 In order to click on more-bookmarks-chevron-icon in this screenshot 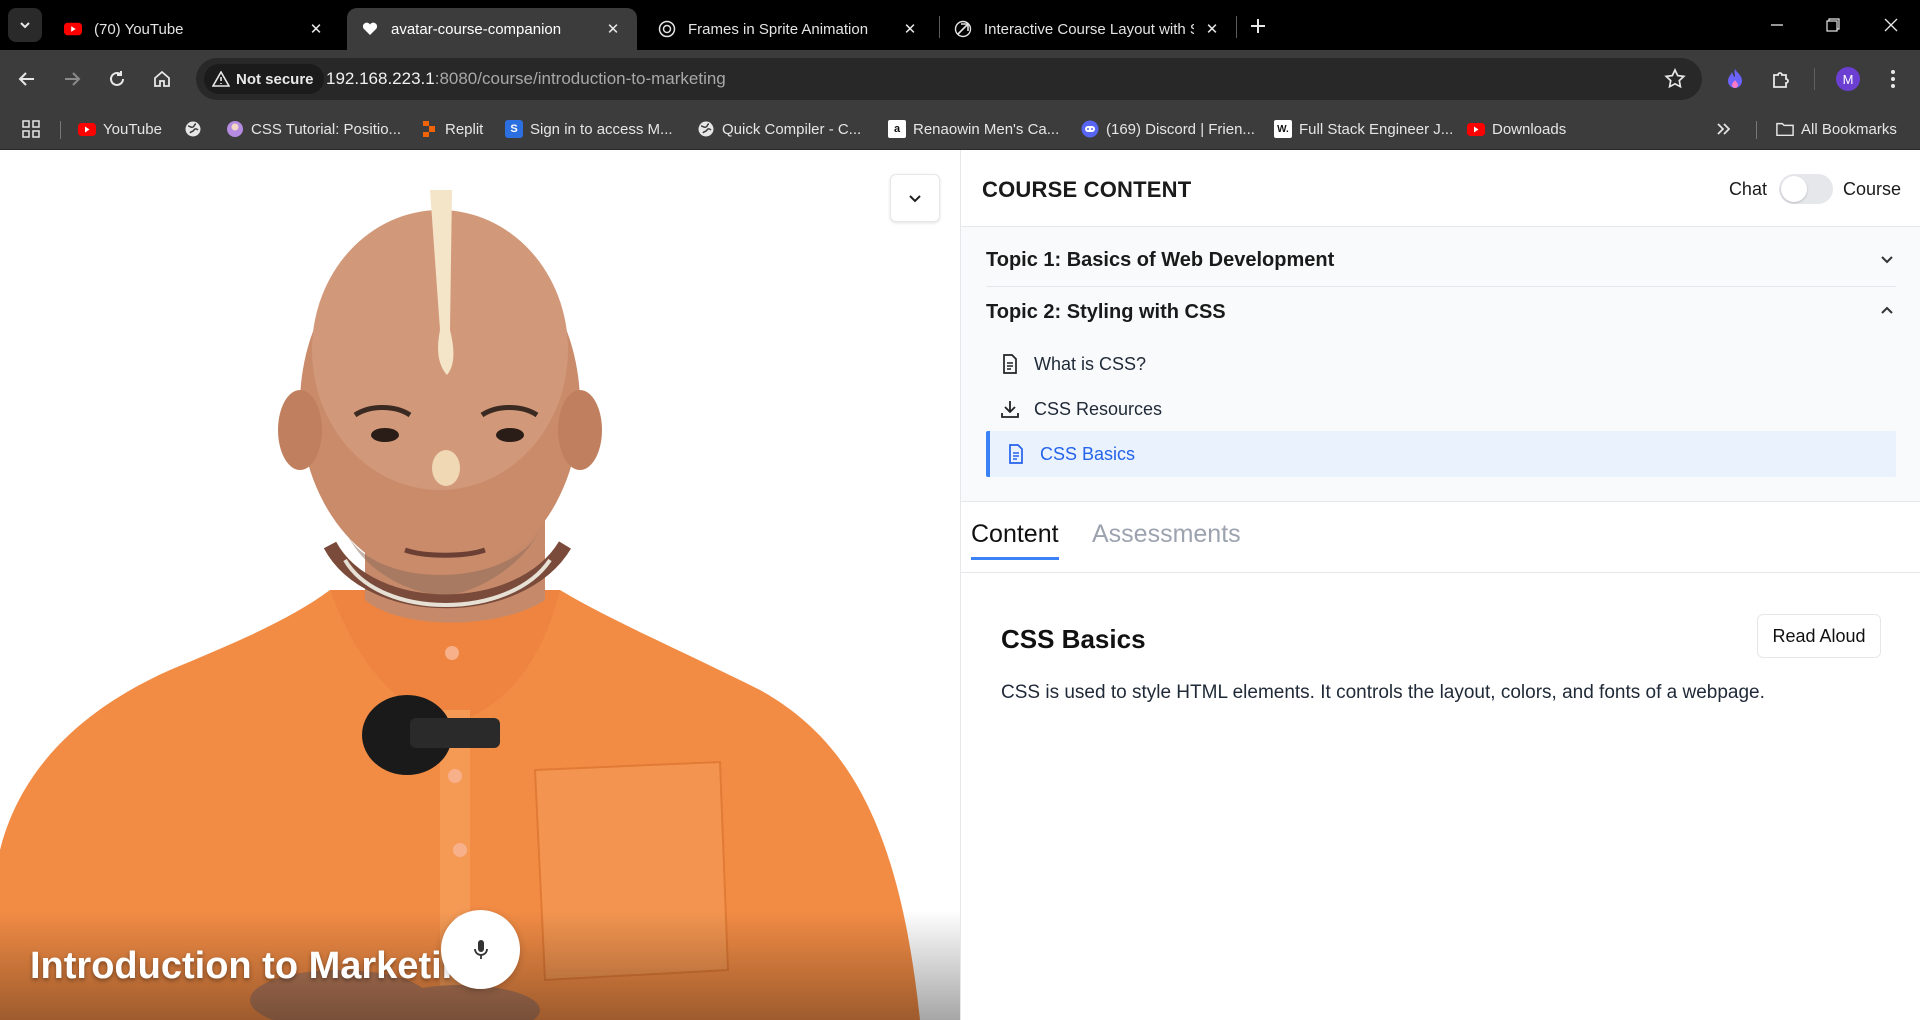, I will do `click(1724, 129)`.